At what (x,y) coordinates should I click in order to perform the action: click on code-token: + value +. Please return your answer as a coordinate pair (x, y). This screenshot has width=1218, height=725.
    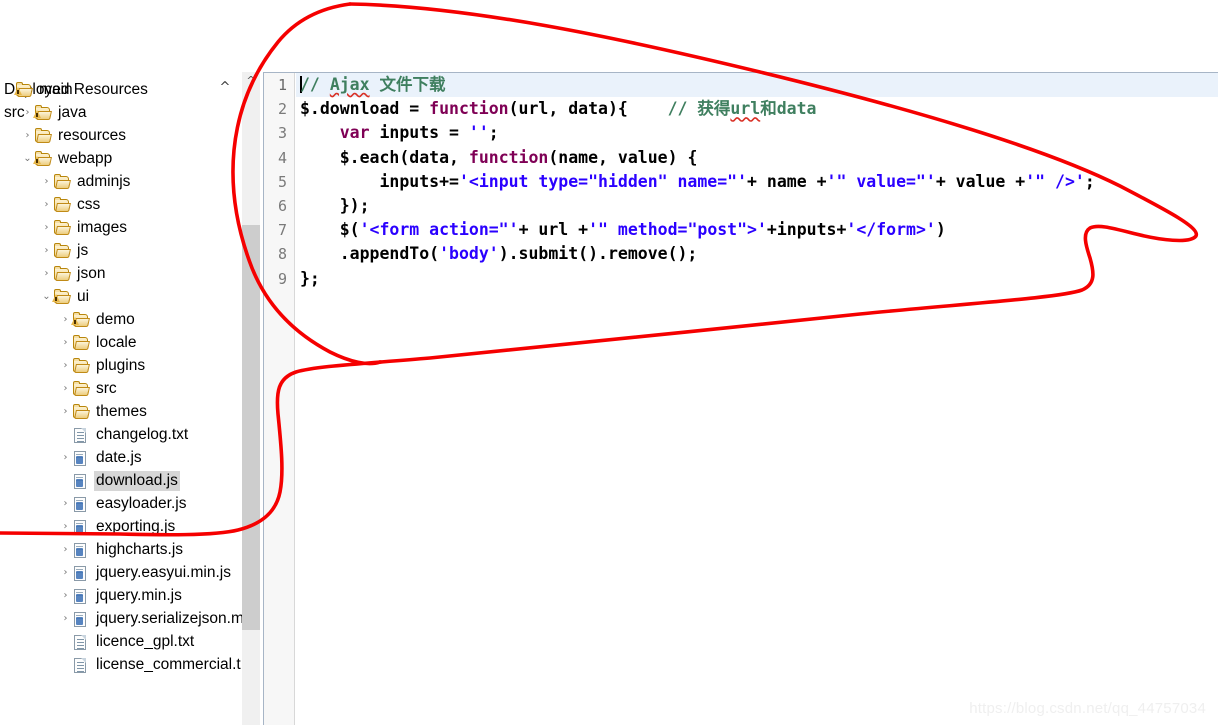
    Looking at the image, I should click on (980, 181).